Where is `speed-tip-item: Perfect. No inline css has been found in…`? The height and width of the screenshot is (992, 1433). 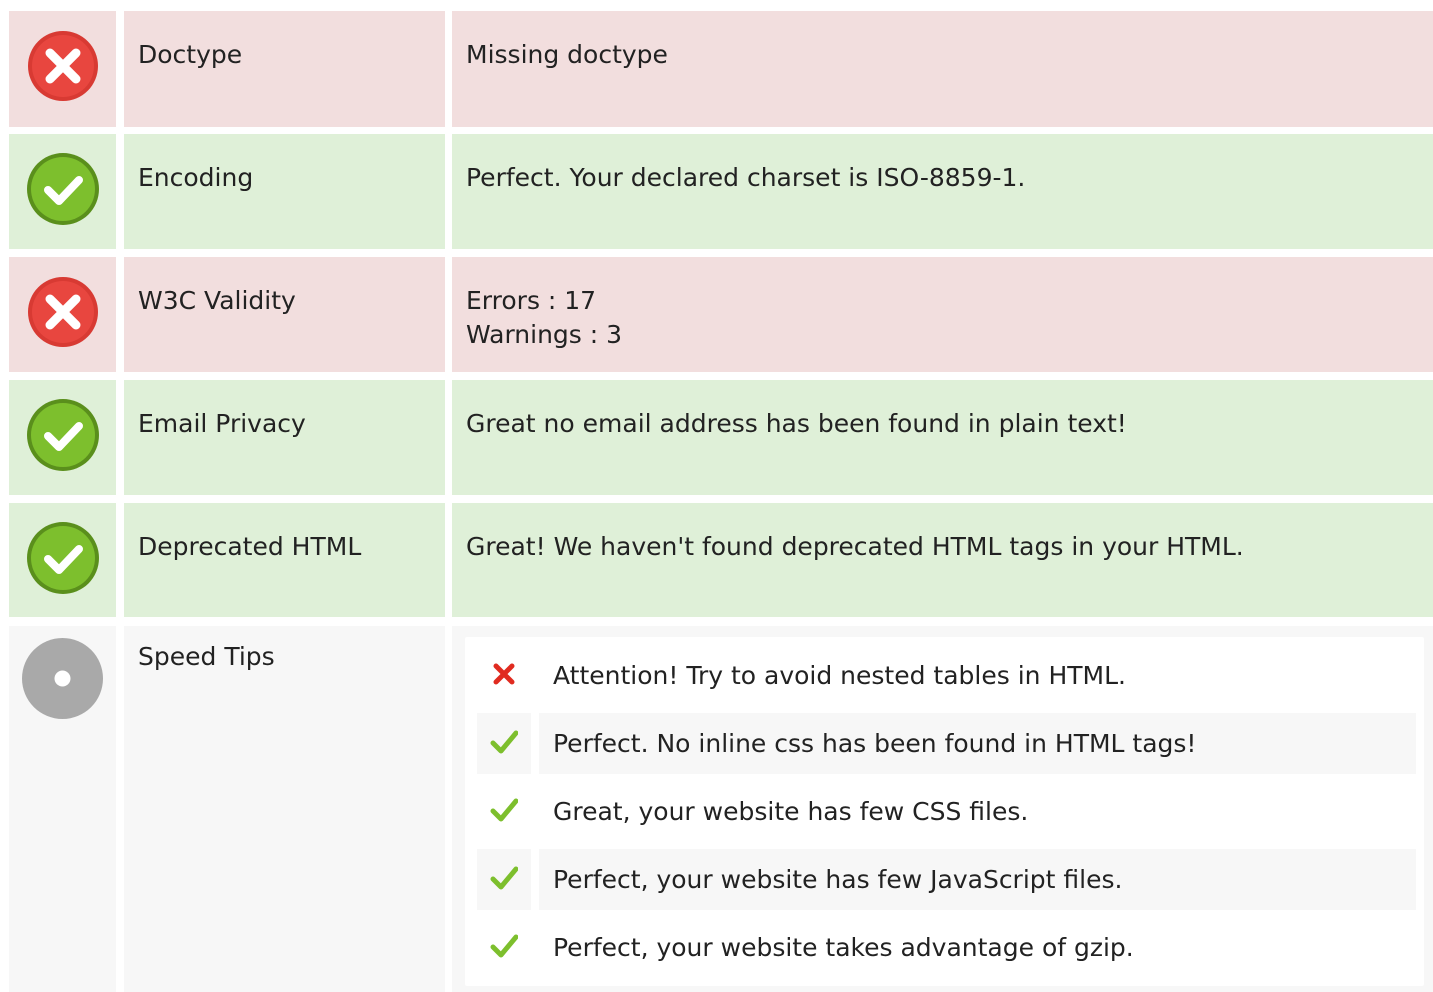
speed-tip-item: Perfect. No inline css has been found in… is located at coordinates (946, 743).